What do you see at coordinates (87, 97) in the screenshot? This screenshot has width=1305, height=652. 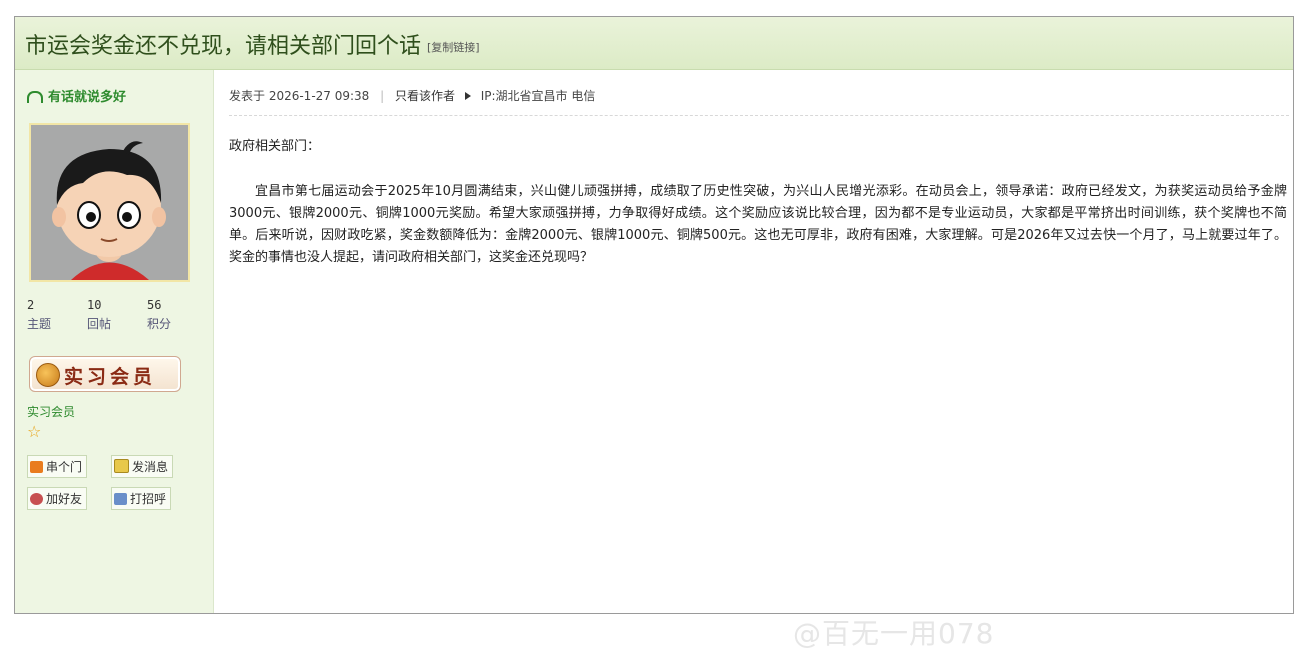 I see `author-name: 有话就说多好` at bounding box center [87, 97].